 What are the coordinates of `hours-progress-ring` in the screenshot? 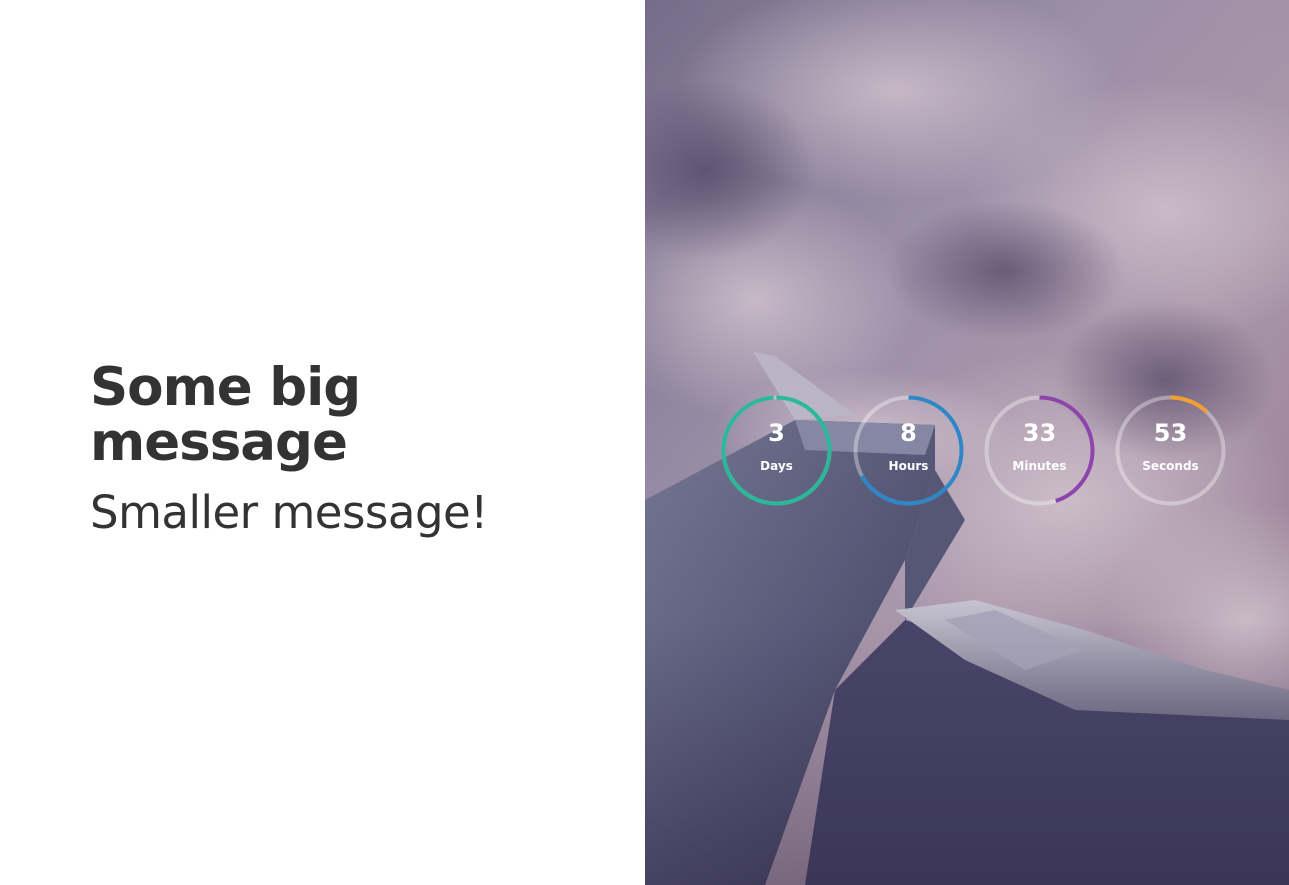 It's located at (908, 450).